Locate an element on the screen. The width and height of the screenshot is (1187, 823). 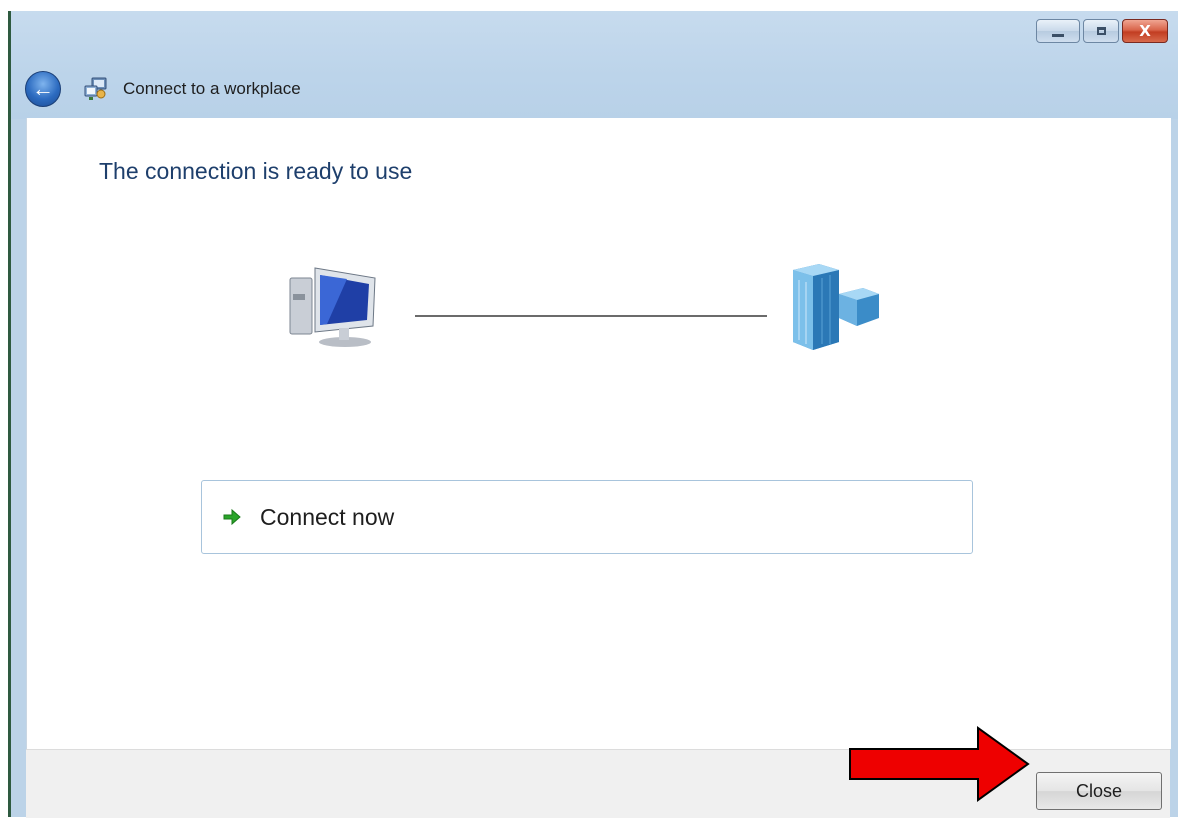
window-close-button: X is located at coordinates (1145, 31).